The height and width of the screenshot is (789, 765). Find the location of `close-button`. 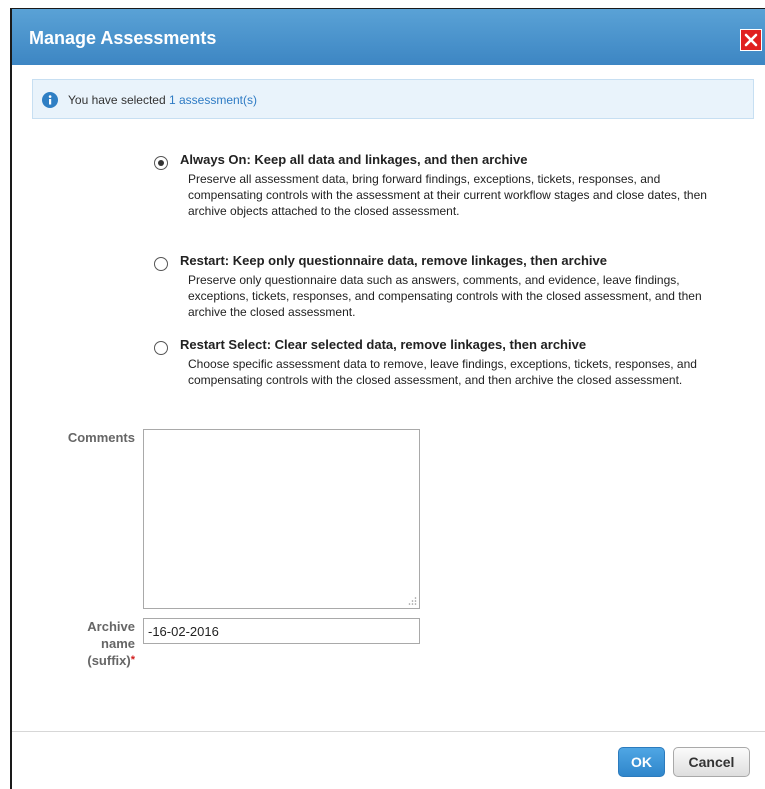

close-button is located at coordinates (751, 40).